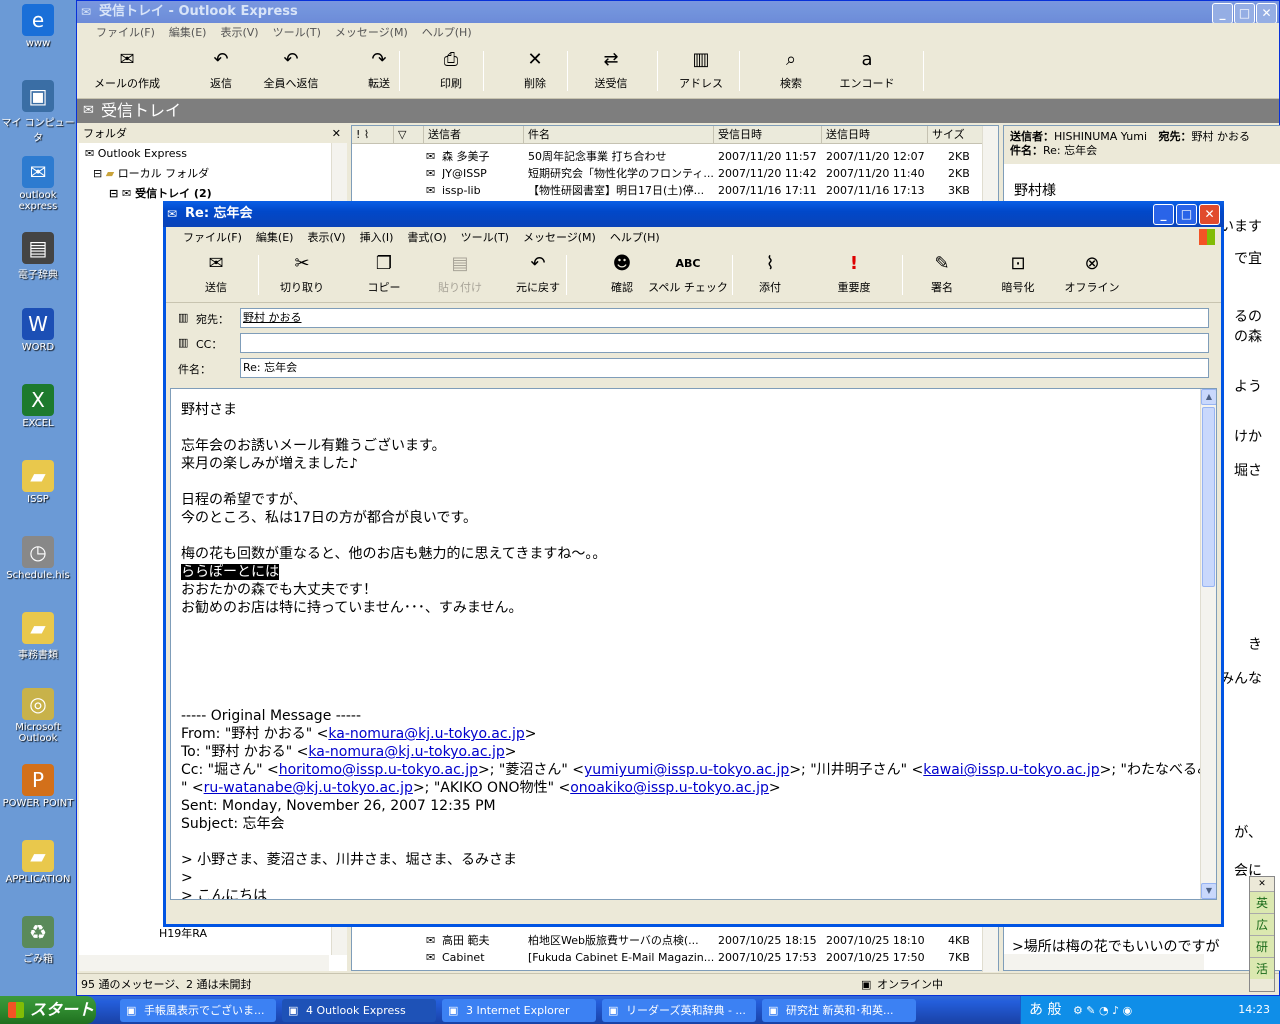 The width and height of the screenshot is (1280, 1024). What do you see at coordinates (302, 274) in the screenshot?
I see `cut-button: ✂ 切り取り` at bounding box center [302, 274].